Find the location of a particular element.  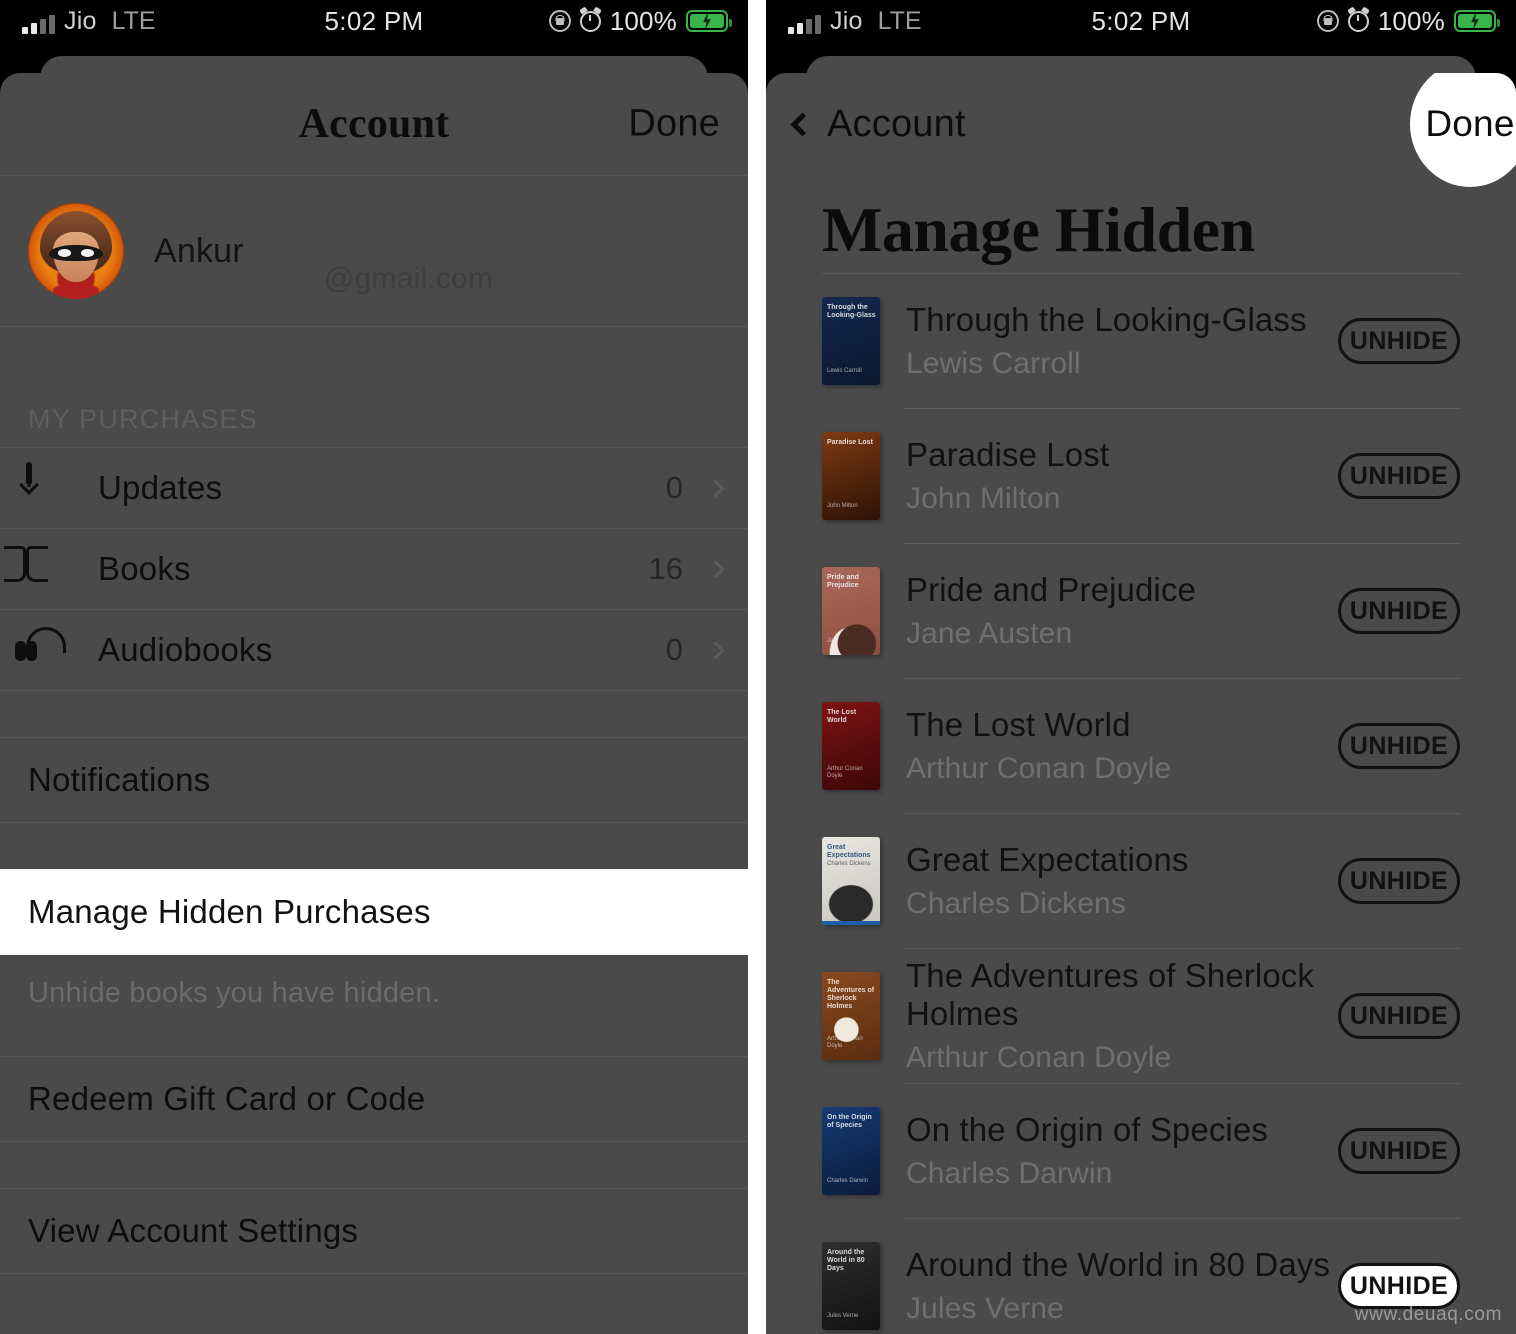

page-title: Account is located at coordinates (374, 124).